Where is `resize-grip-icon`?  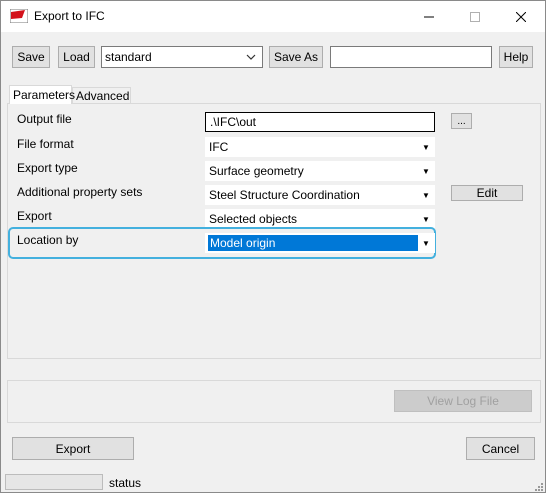
resize-grip-icon is located at coordinates (538, 486).